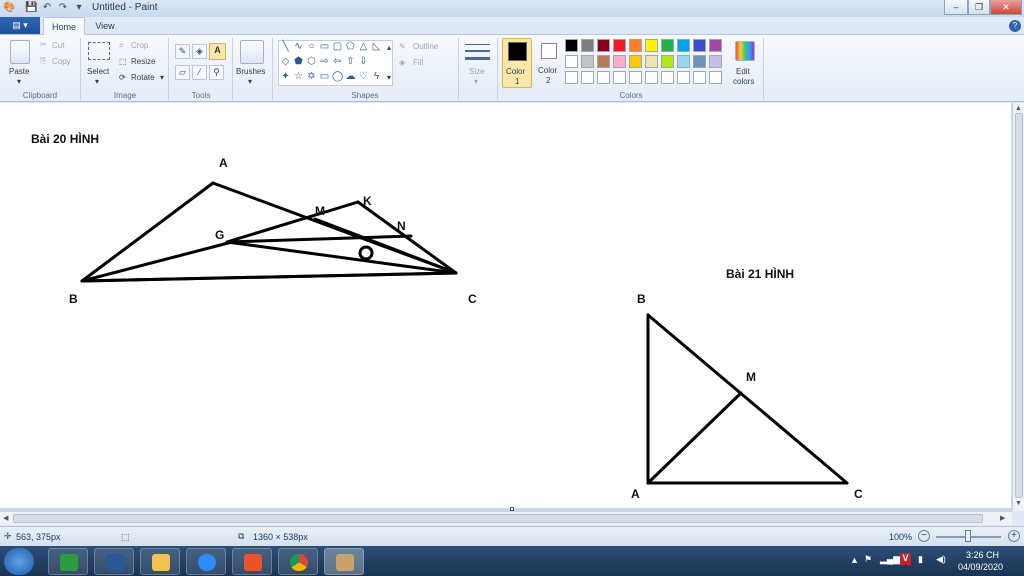 This screenshot has height=576, width=1024. I want to click on resize-icon: ⬚, so click(123, 61).